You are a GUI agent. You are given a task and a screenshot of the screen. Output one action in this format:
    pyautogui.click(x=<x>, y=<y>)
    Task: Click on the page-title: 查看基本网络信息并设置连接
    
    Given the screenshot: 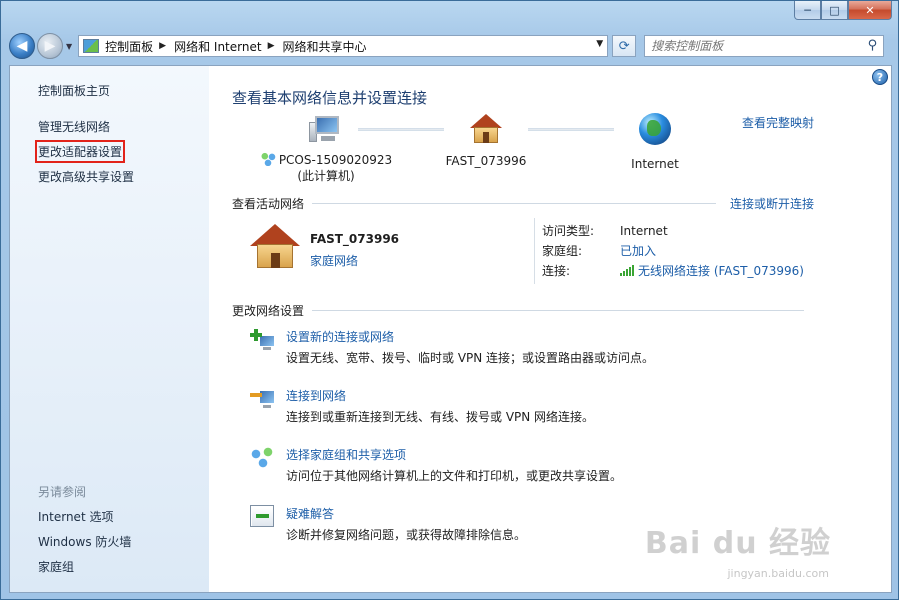 What is the action you would take?
    pyautogui.click(x=330, y=98)
    